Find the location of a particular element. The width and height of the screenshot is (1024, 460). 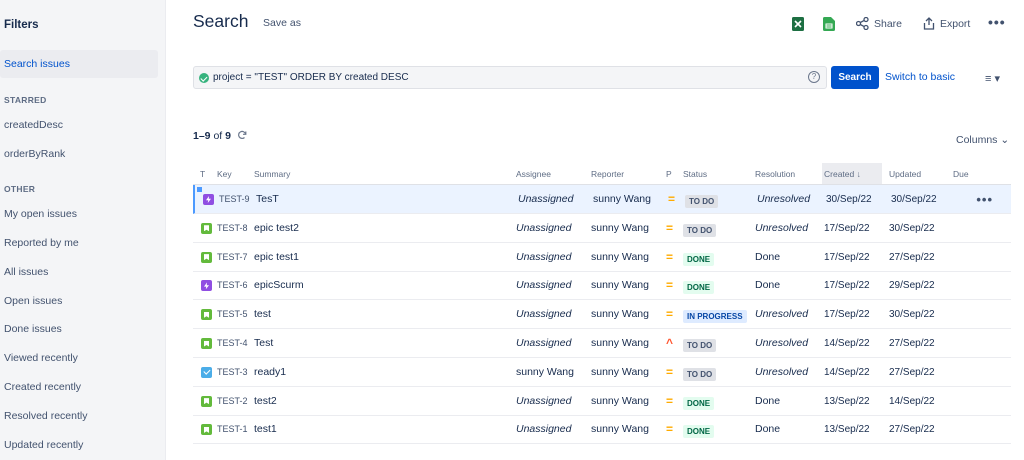

sidebar-heading-other: OTHER is located at coordinates (20, 189).